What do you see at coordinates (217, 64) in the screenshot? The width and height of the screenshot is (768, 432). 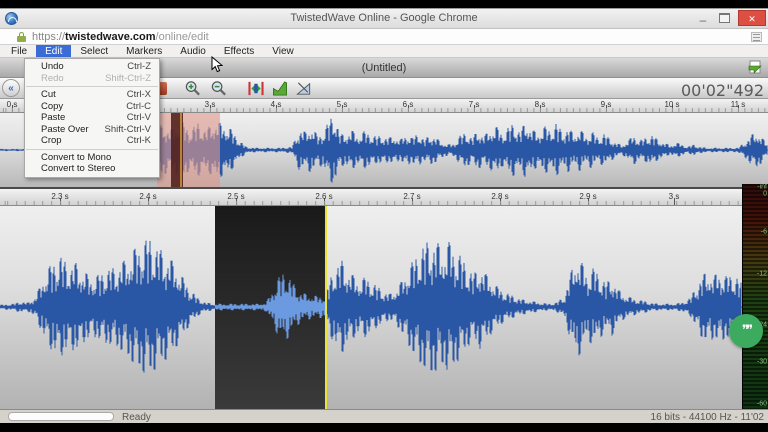 I see `mouse-cursor` at bounding box center [217, 64].